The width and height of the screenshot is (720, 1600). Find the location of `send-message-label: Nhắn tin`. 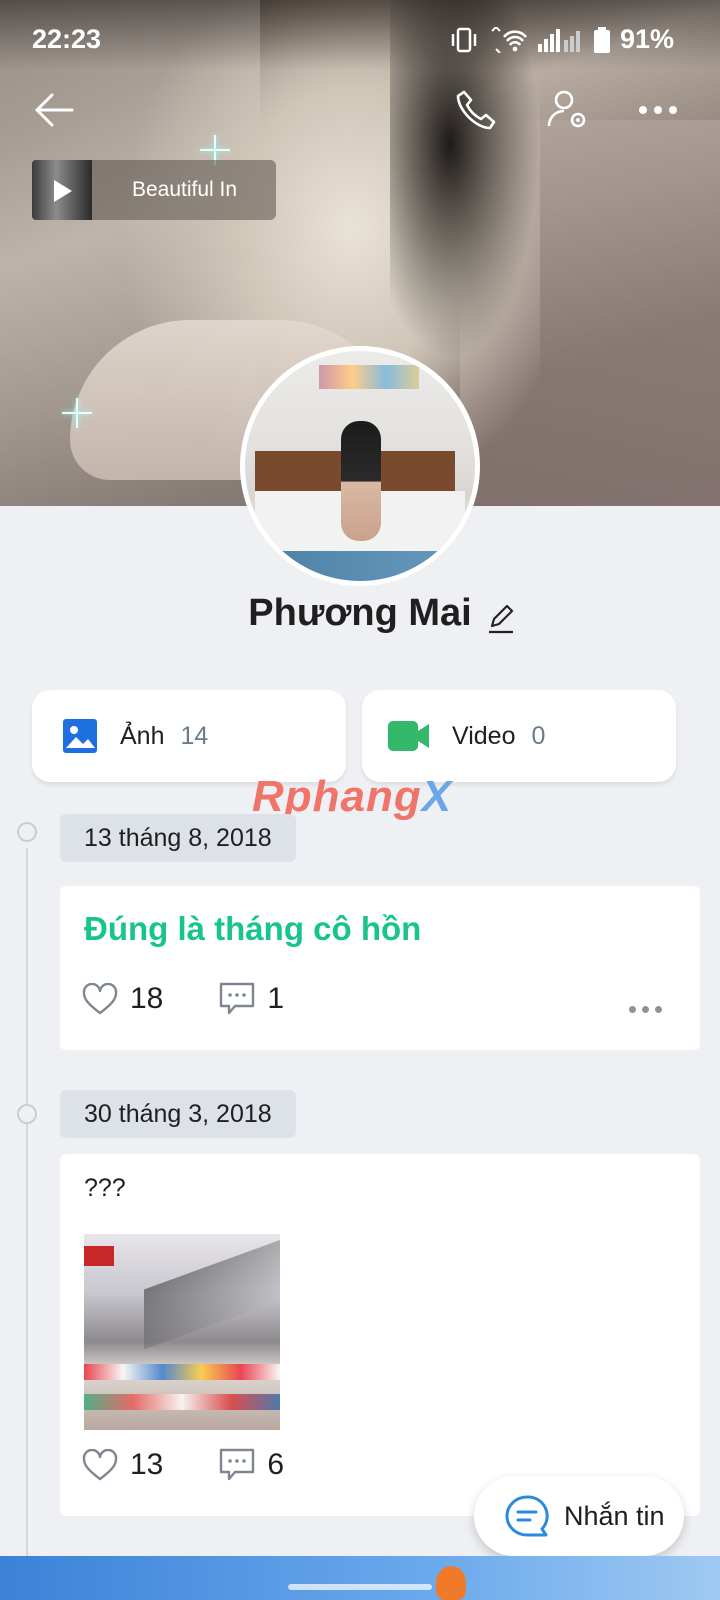

send-message-label: Nhắn tin is located at coordinates (614, 1515).